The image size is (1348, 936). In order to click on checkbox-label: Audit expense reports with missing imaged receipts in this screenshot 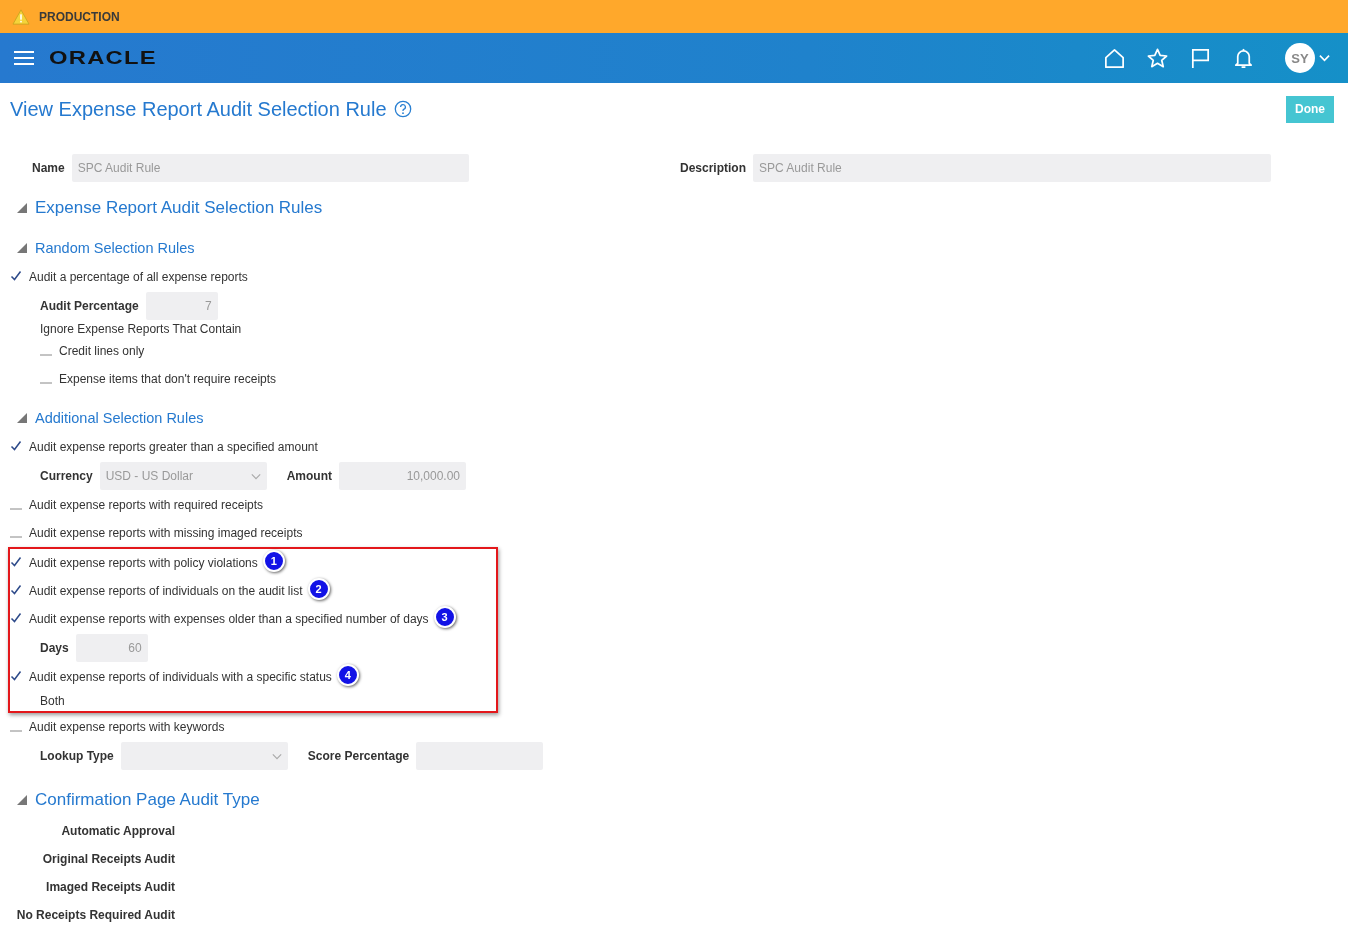, I will do `click(166, 533)`.